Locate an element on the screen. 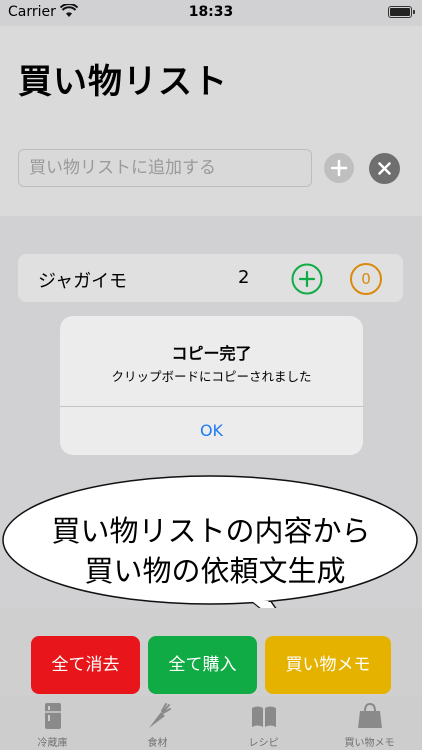  counter-badge: 0 is located at coordinates (366, 279).